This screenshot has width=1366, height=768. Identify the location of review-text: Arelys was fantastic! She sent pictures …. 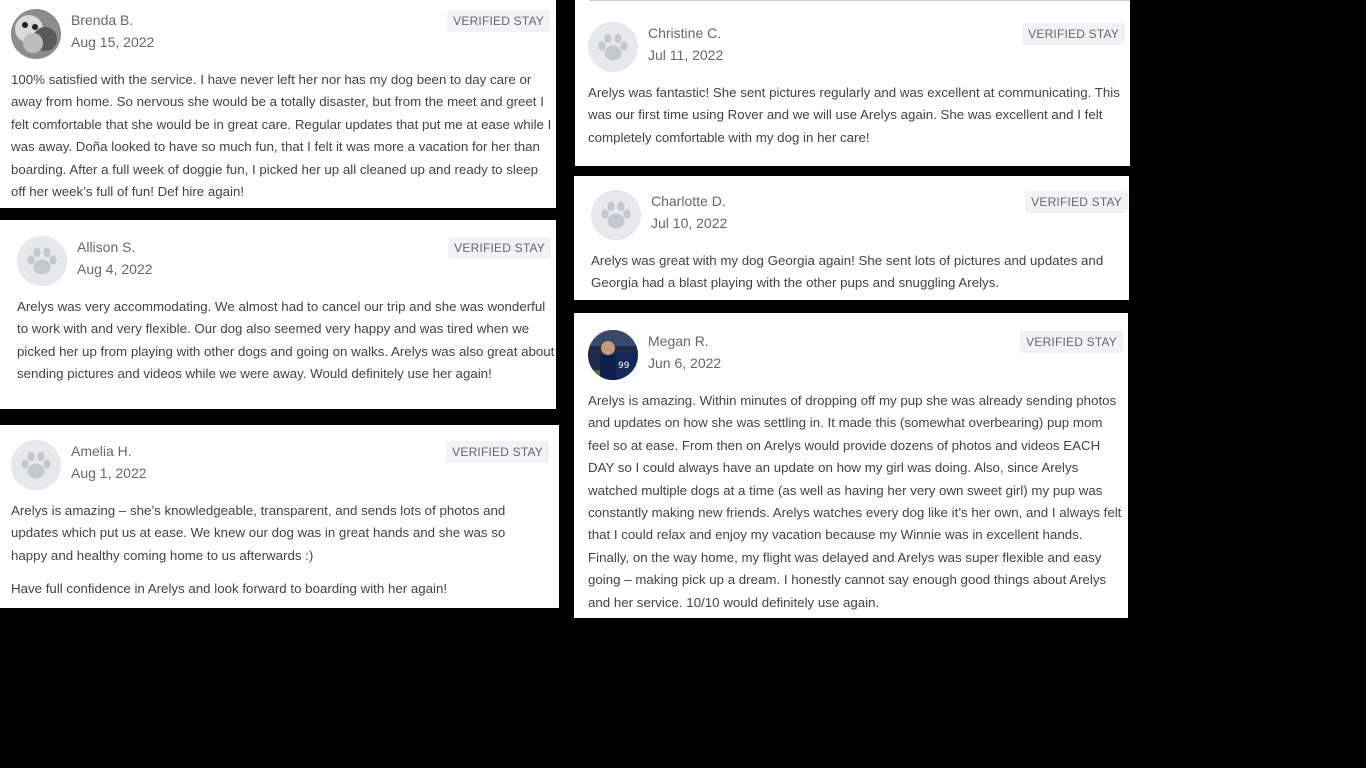
(857, 115).